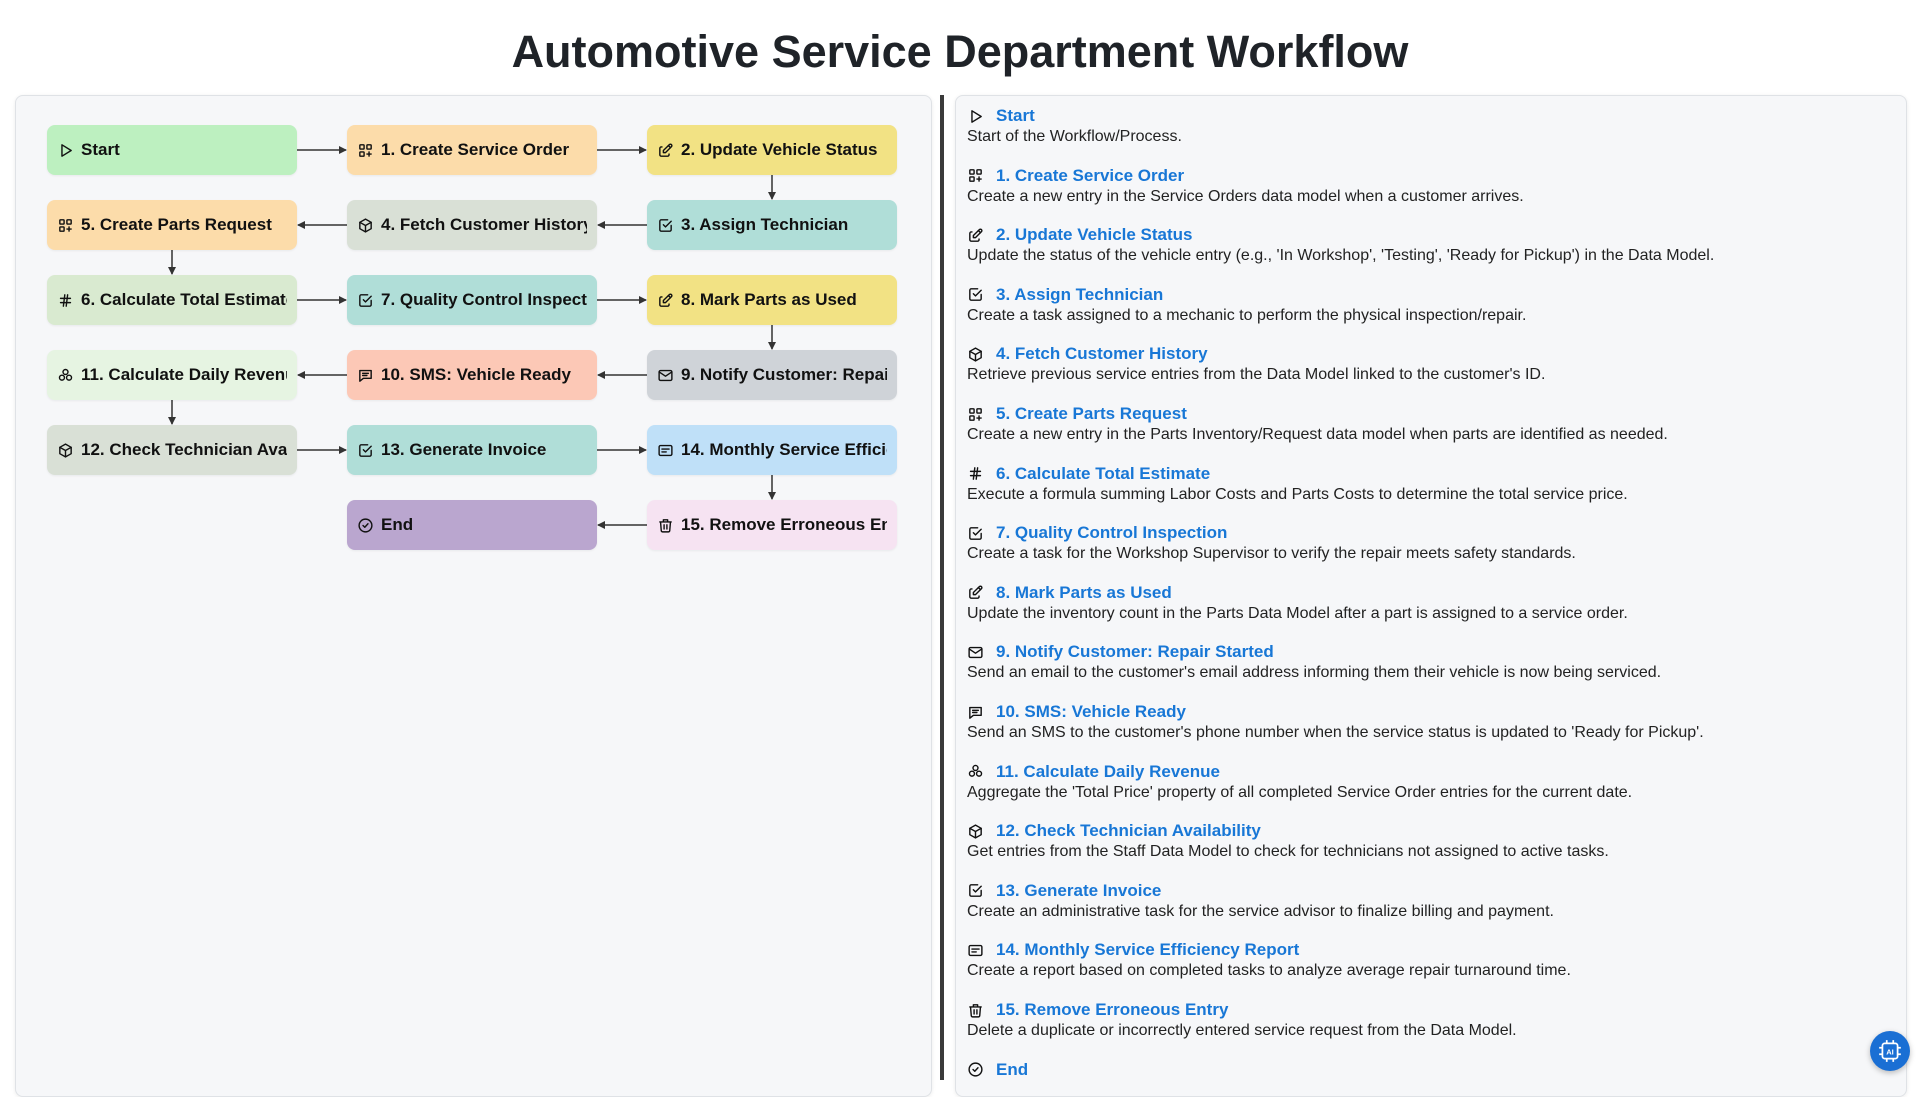  What do you see at coordinates (1091, 712) in the screenshot?
I see `step-title: 10. SMS: Vehicle Ready` at bounding box center [1091, 712].